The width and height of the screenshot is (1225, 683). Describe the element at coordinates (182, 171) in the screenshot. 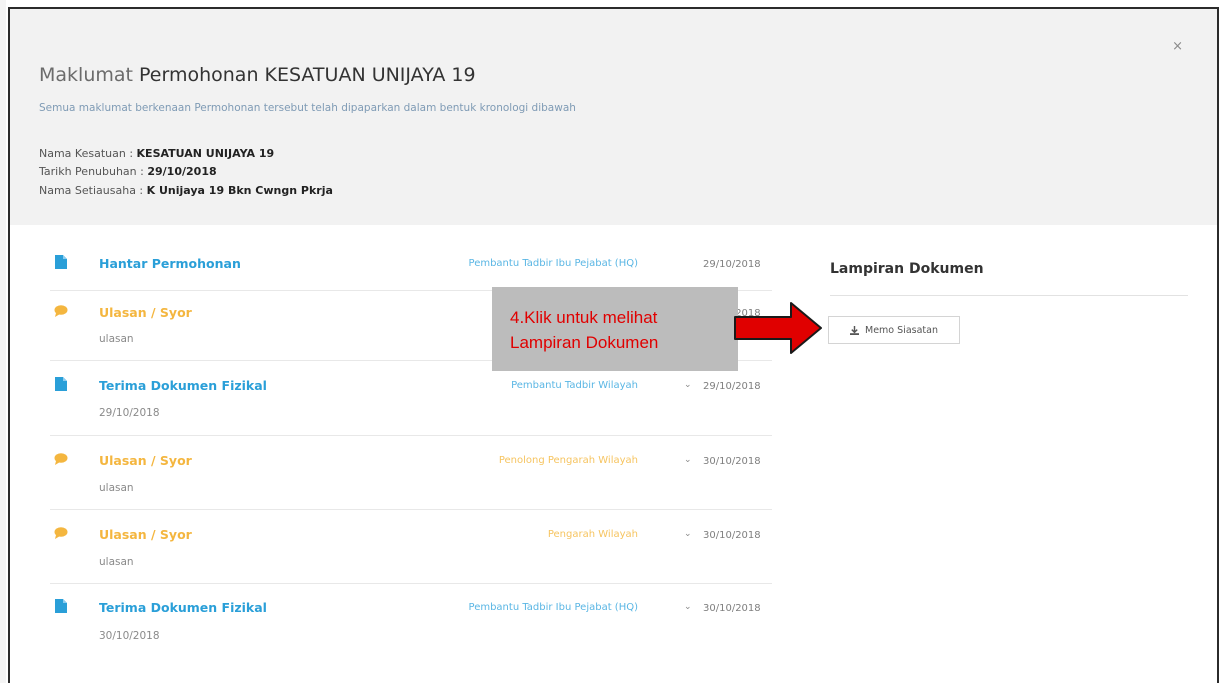

I see `field-value: 29/10/2018` at that location.